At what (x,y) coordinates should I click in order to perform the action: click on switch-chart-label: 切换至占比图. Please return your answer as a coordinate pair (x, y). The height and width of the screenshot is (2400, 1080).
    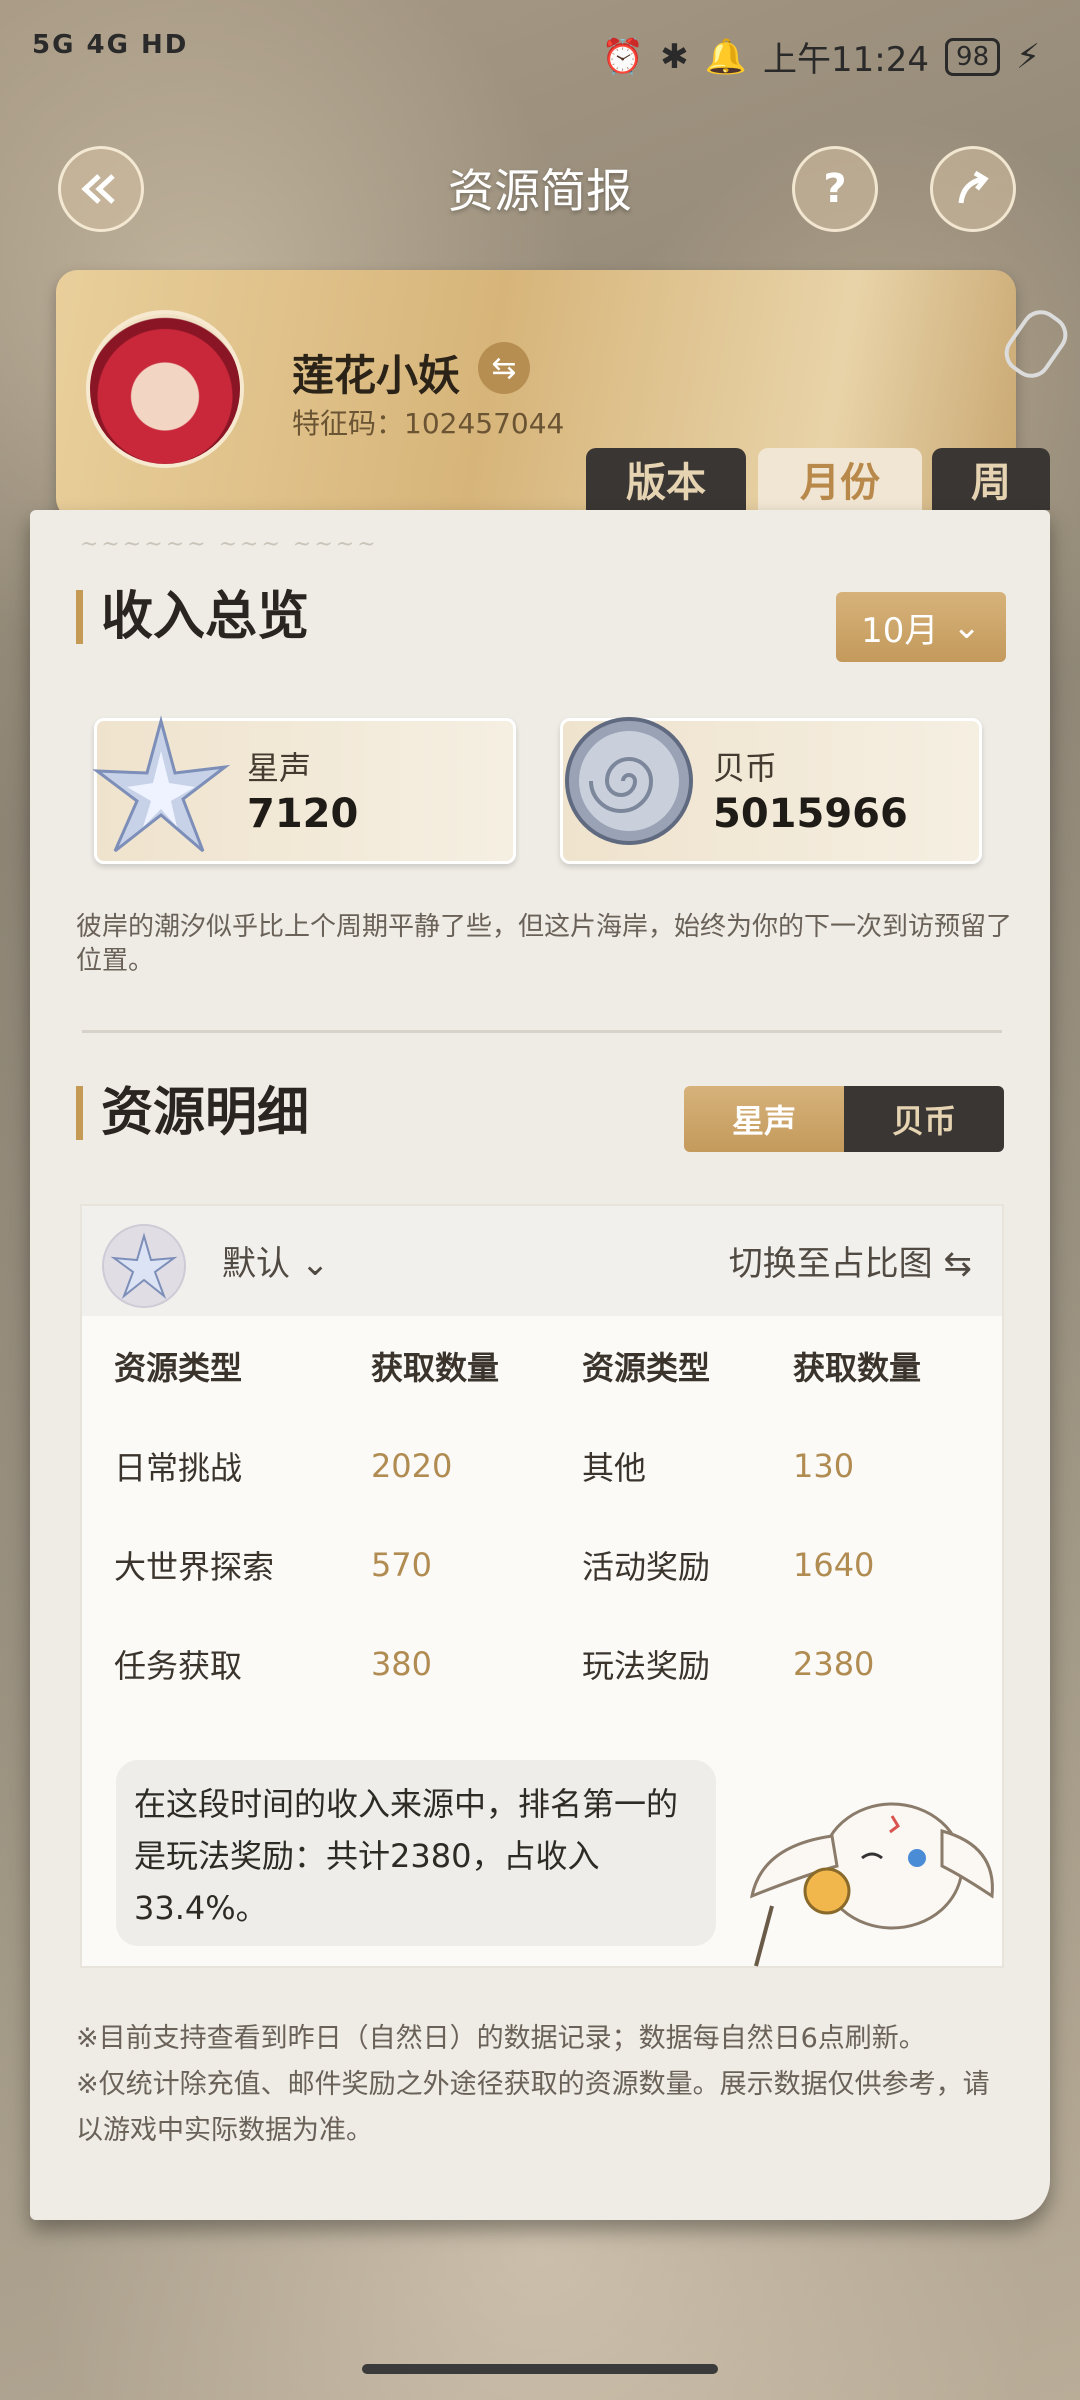
    Looking at the image, I should click on (830, 1264).